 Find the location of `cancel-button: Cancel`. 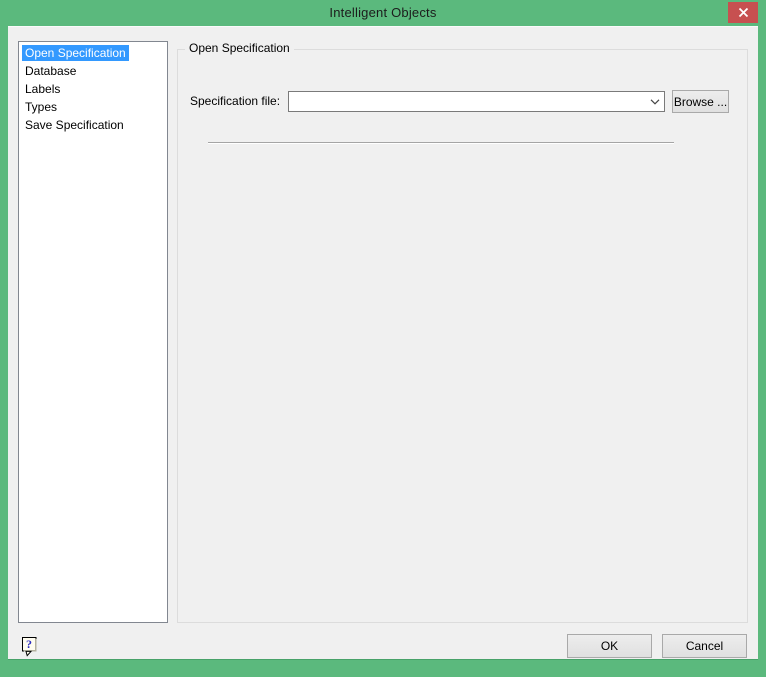

cancel-button: Cancel is located at coordinates (704, 646).